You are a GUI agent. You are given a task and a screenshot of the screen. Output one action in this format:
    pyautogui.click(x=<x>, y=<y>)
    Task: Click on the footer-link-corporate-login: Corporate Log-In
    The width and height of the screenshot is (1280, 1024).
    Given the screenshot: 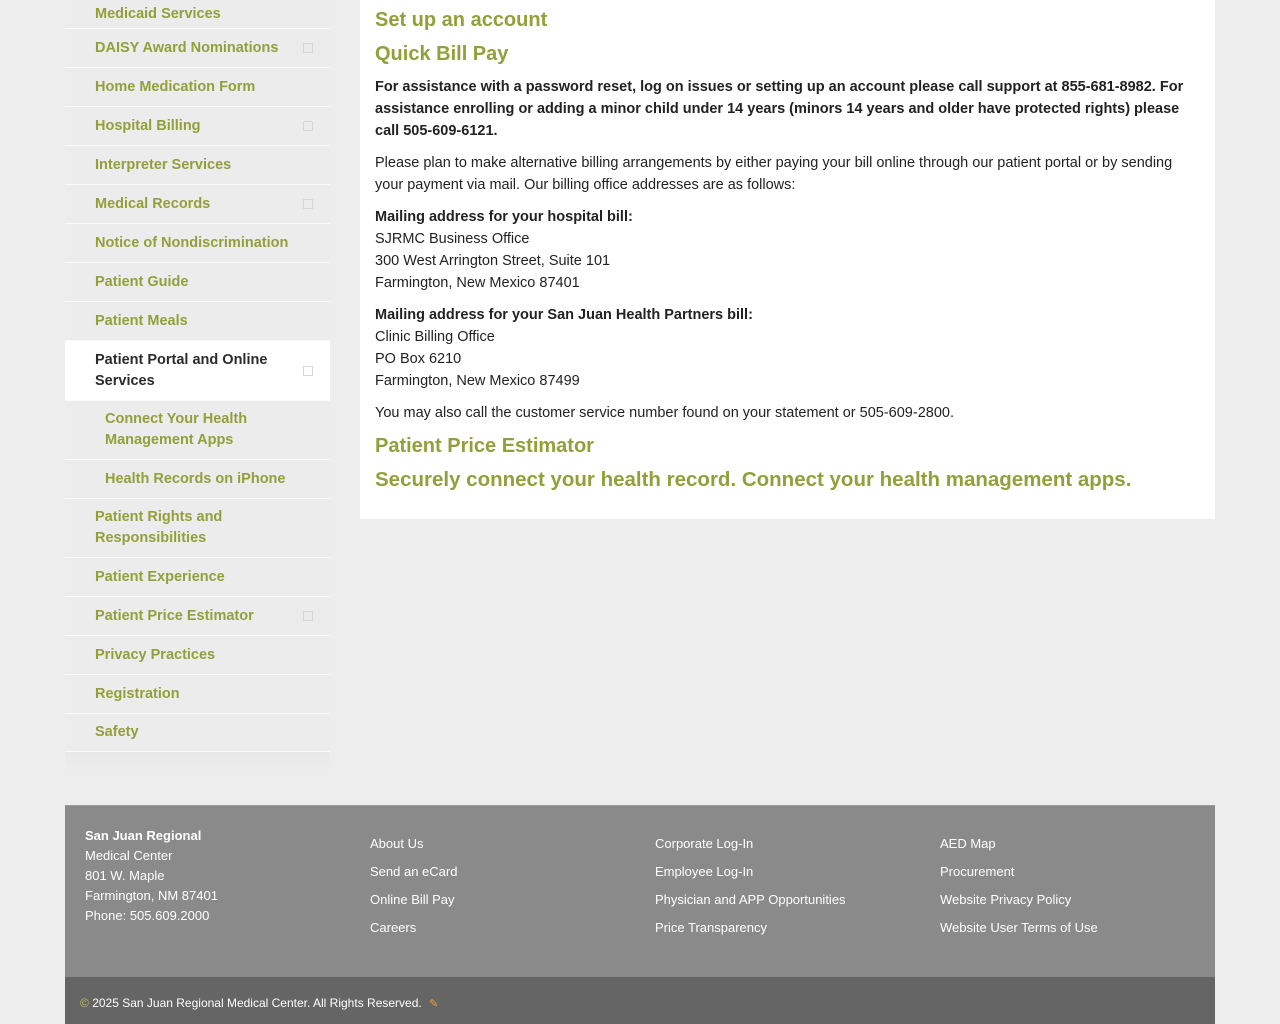 What is the action you would take?
    pyautogui.click(x=750, y=844)
    